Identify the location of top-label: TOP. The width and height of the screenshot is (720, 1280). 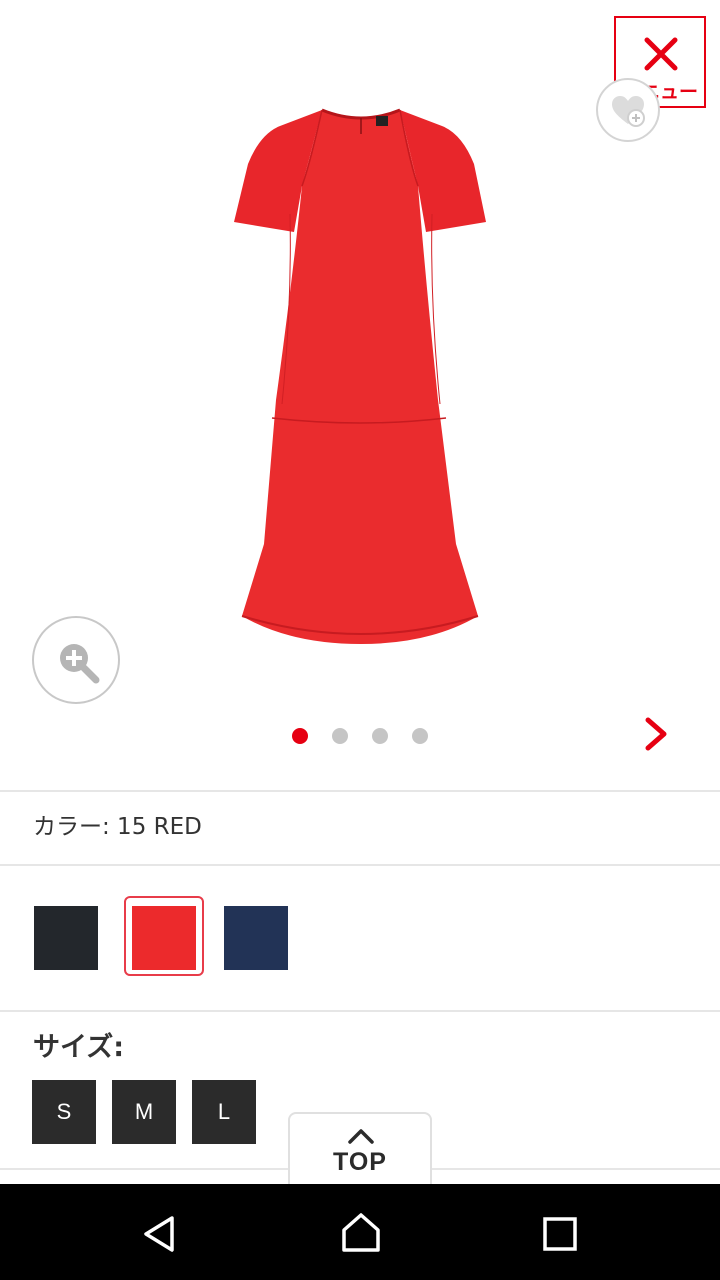
(360, 1162).